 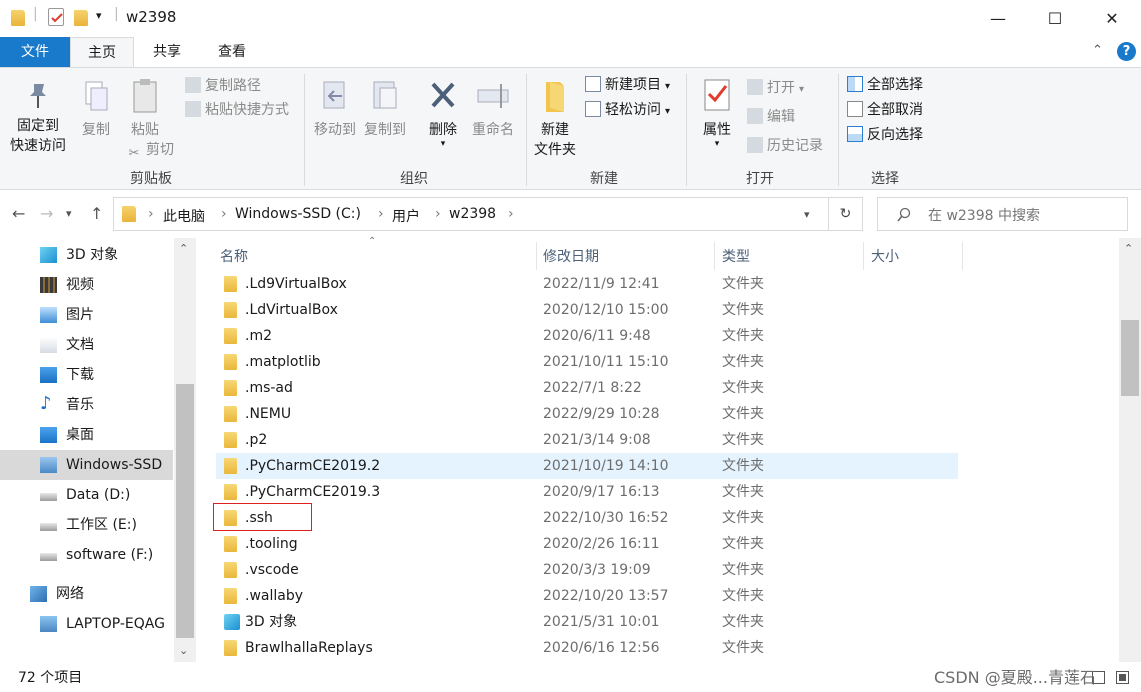 I want to click on file-date: 2020/6/11 9:48, so click(x=597, y=336).